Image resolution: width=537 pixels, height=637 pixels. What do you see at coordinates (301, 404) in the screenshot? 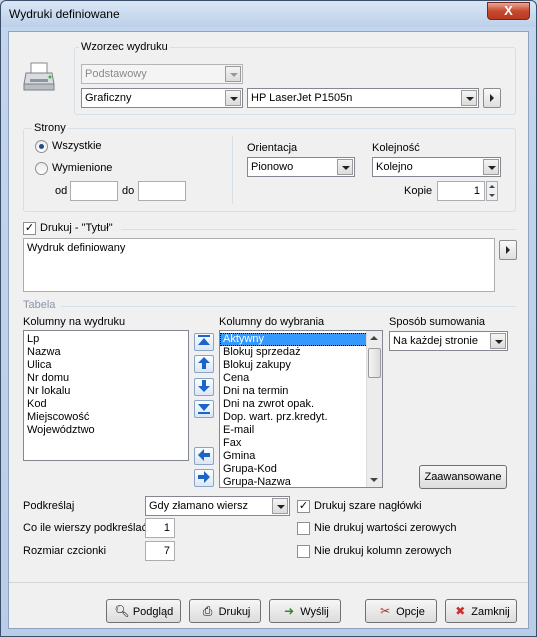
I see `list-item: Dni na zwrot opak.` at bounding box center [301, 404].